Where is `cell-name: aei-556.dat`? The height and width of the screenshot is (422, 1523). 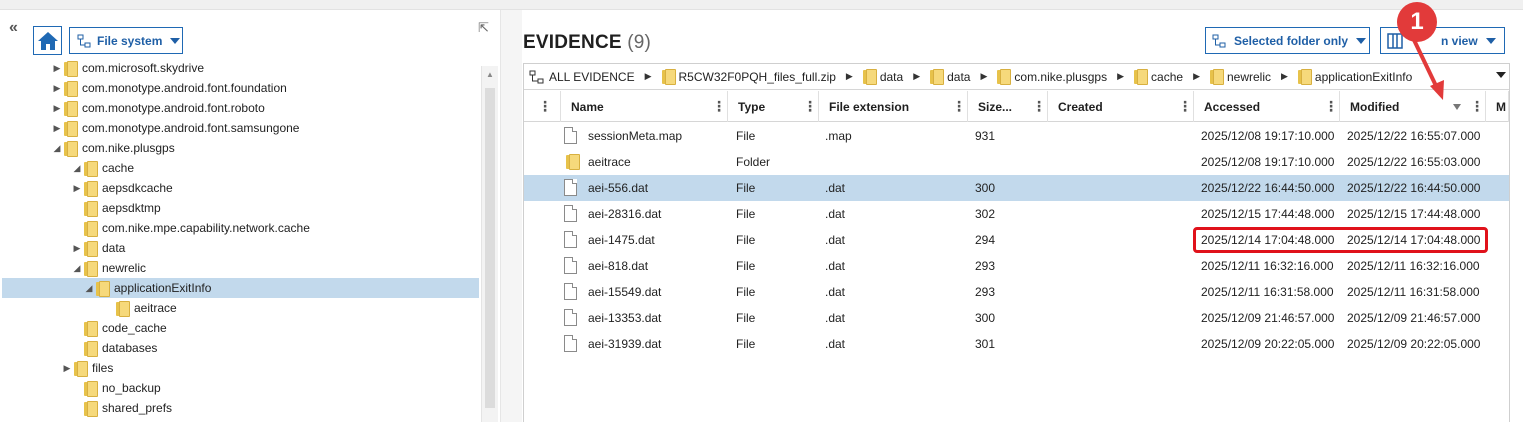
cell-name: aei-556.dat is located at coordinates (618, 188).